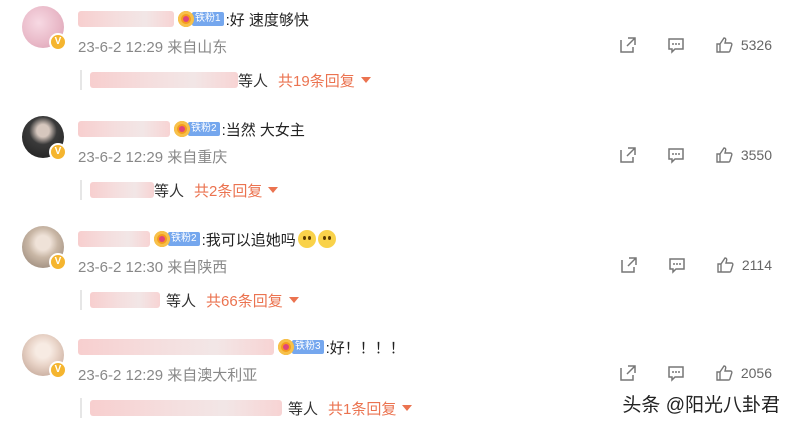 The width and height of the screenshot is (794, 438). Describe the element at coordinates (267, 20) in the screenshot. I see `comment-text: :好 速度够快` at that location.